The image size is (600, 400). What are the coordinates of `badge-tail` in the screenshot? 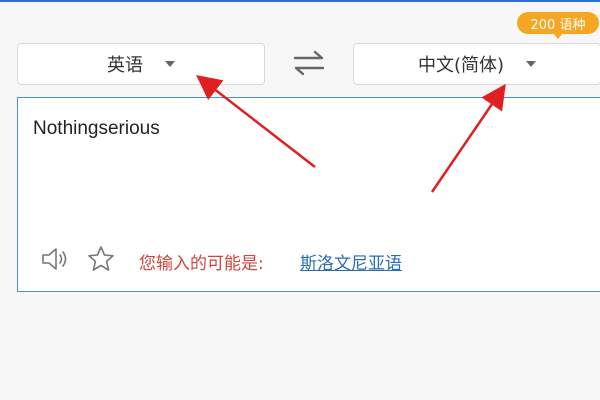 It's located at (558, 36).